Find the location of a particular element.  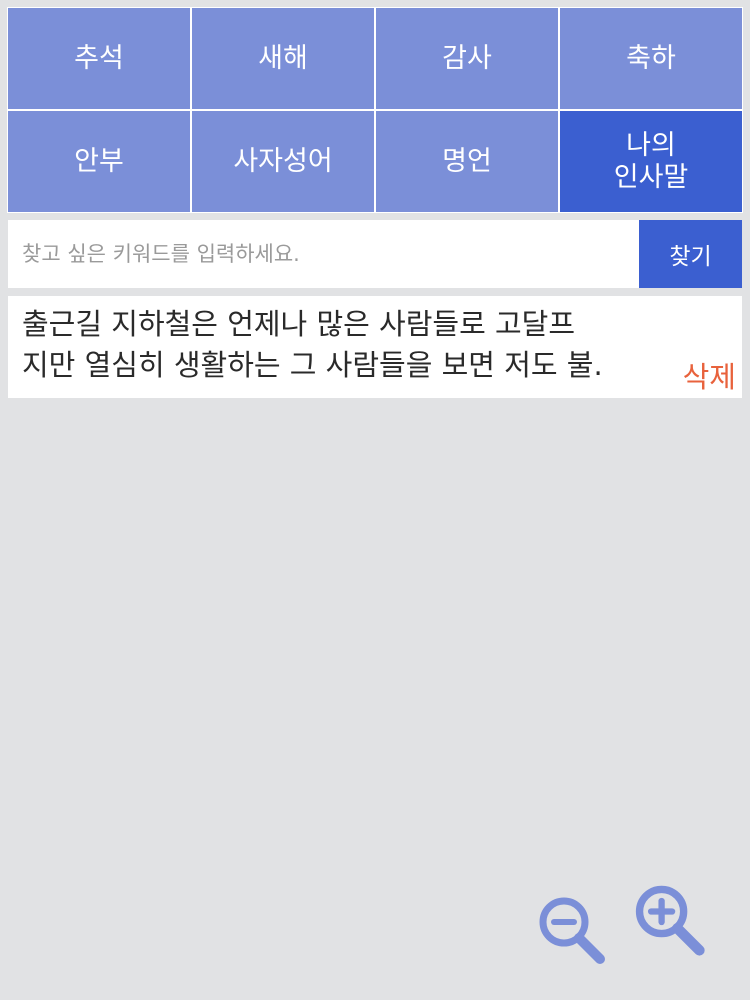

category-congratulations: 축하 is located at coordinates (651, 58).